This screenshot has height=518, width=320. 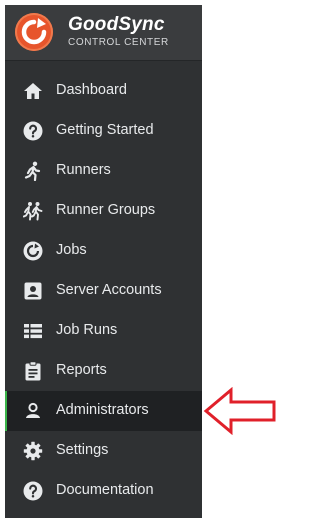 What do you see at coordinates (32, 211) in the screenshot?
I see `runner-group-icon` at bounding box center [32, 211].